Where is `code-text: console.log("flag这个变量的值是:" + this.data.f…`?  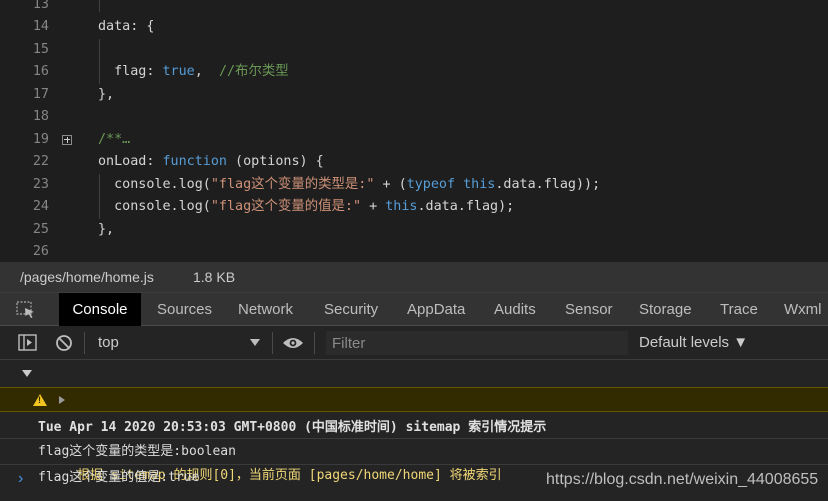
code-text: console.log("flag这个变量的值是:" + this.data.f… is located at coordinates (306, 207).